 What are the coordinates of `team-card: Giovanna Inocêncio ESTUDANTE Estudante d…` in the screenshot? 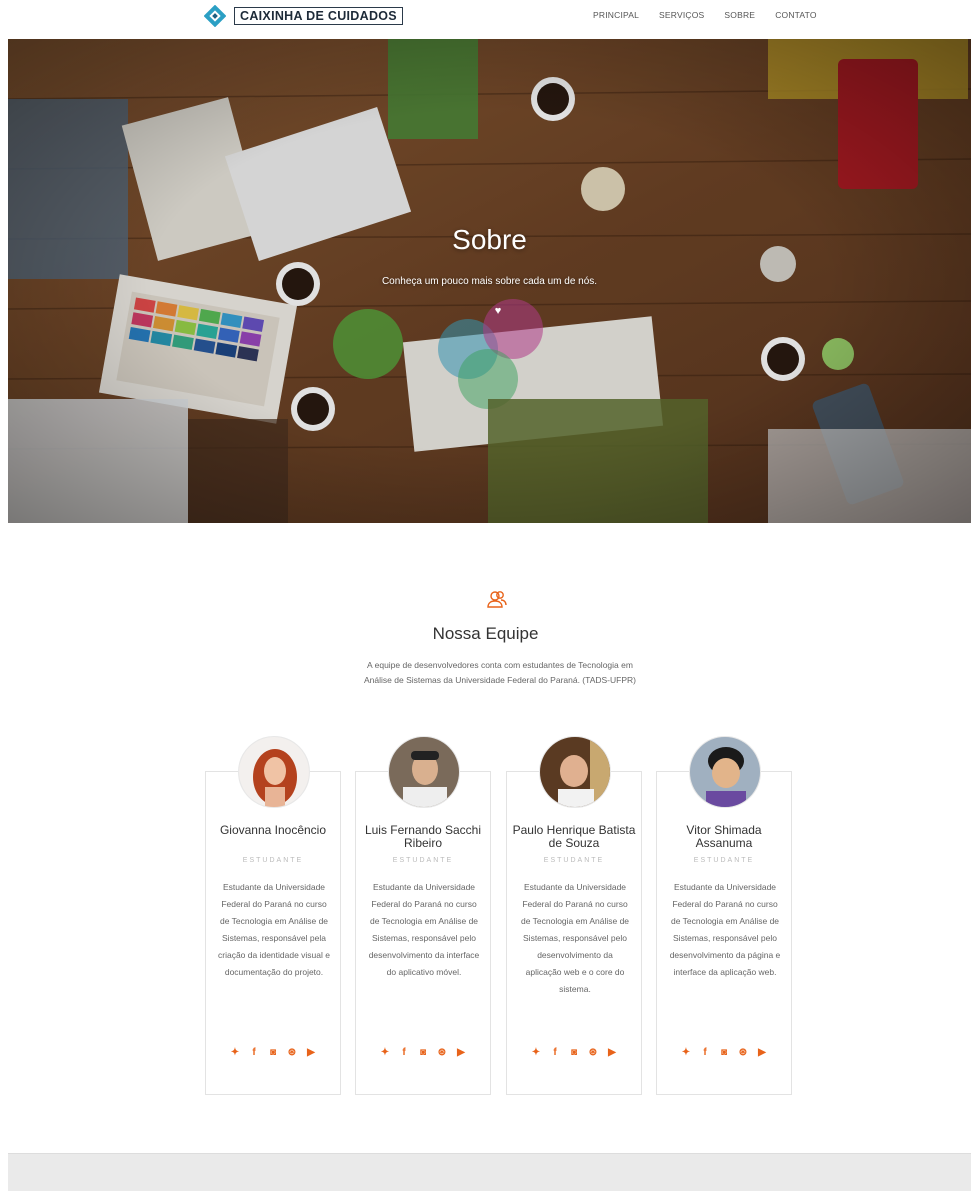 It's located at (273, 915).